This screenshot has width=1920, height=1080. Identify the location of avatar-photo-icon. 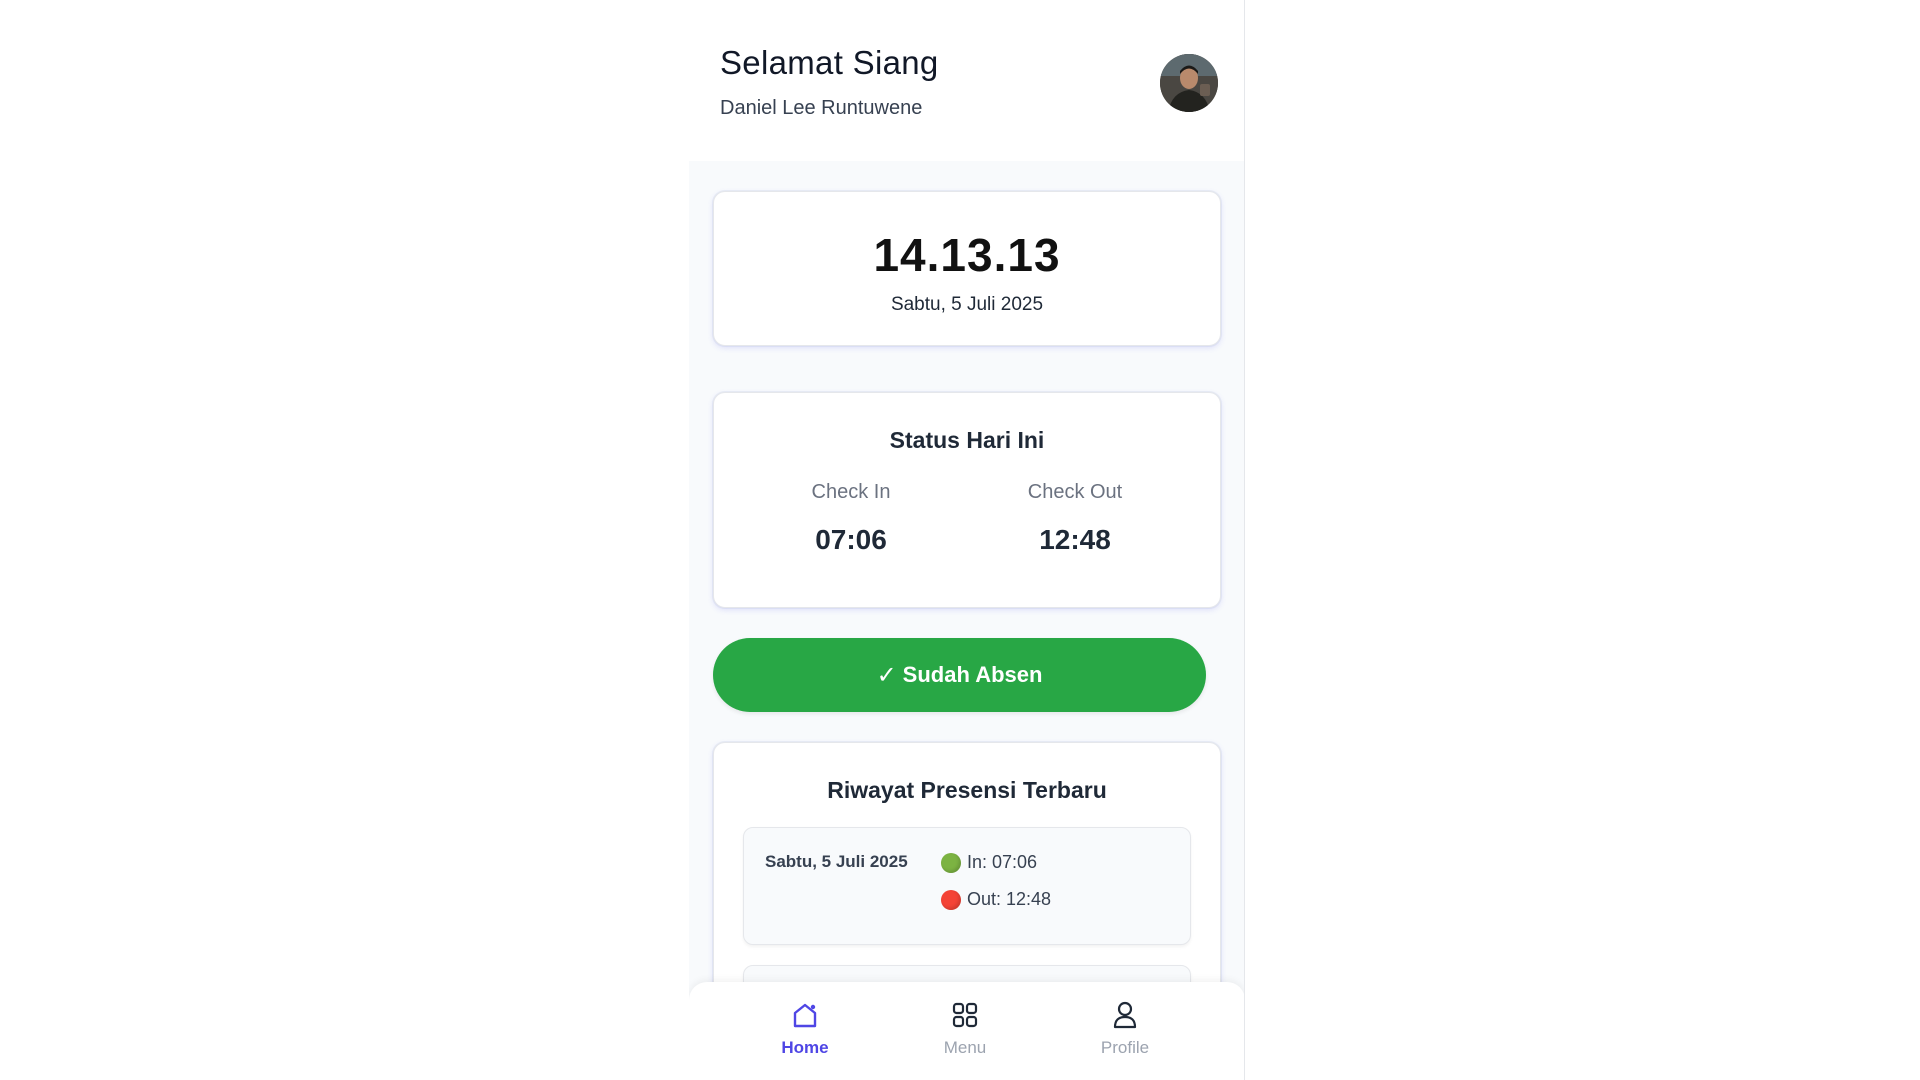
(1189, 83).